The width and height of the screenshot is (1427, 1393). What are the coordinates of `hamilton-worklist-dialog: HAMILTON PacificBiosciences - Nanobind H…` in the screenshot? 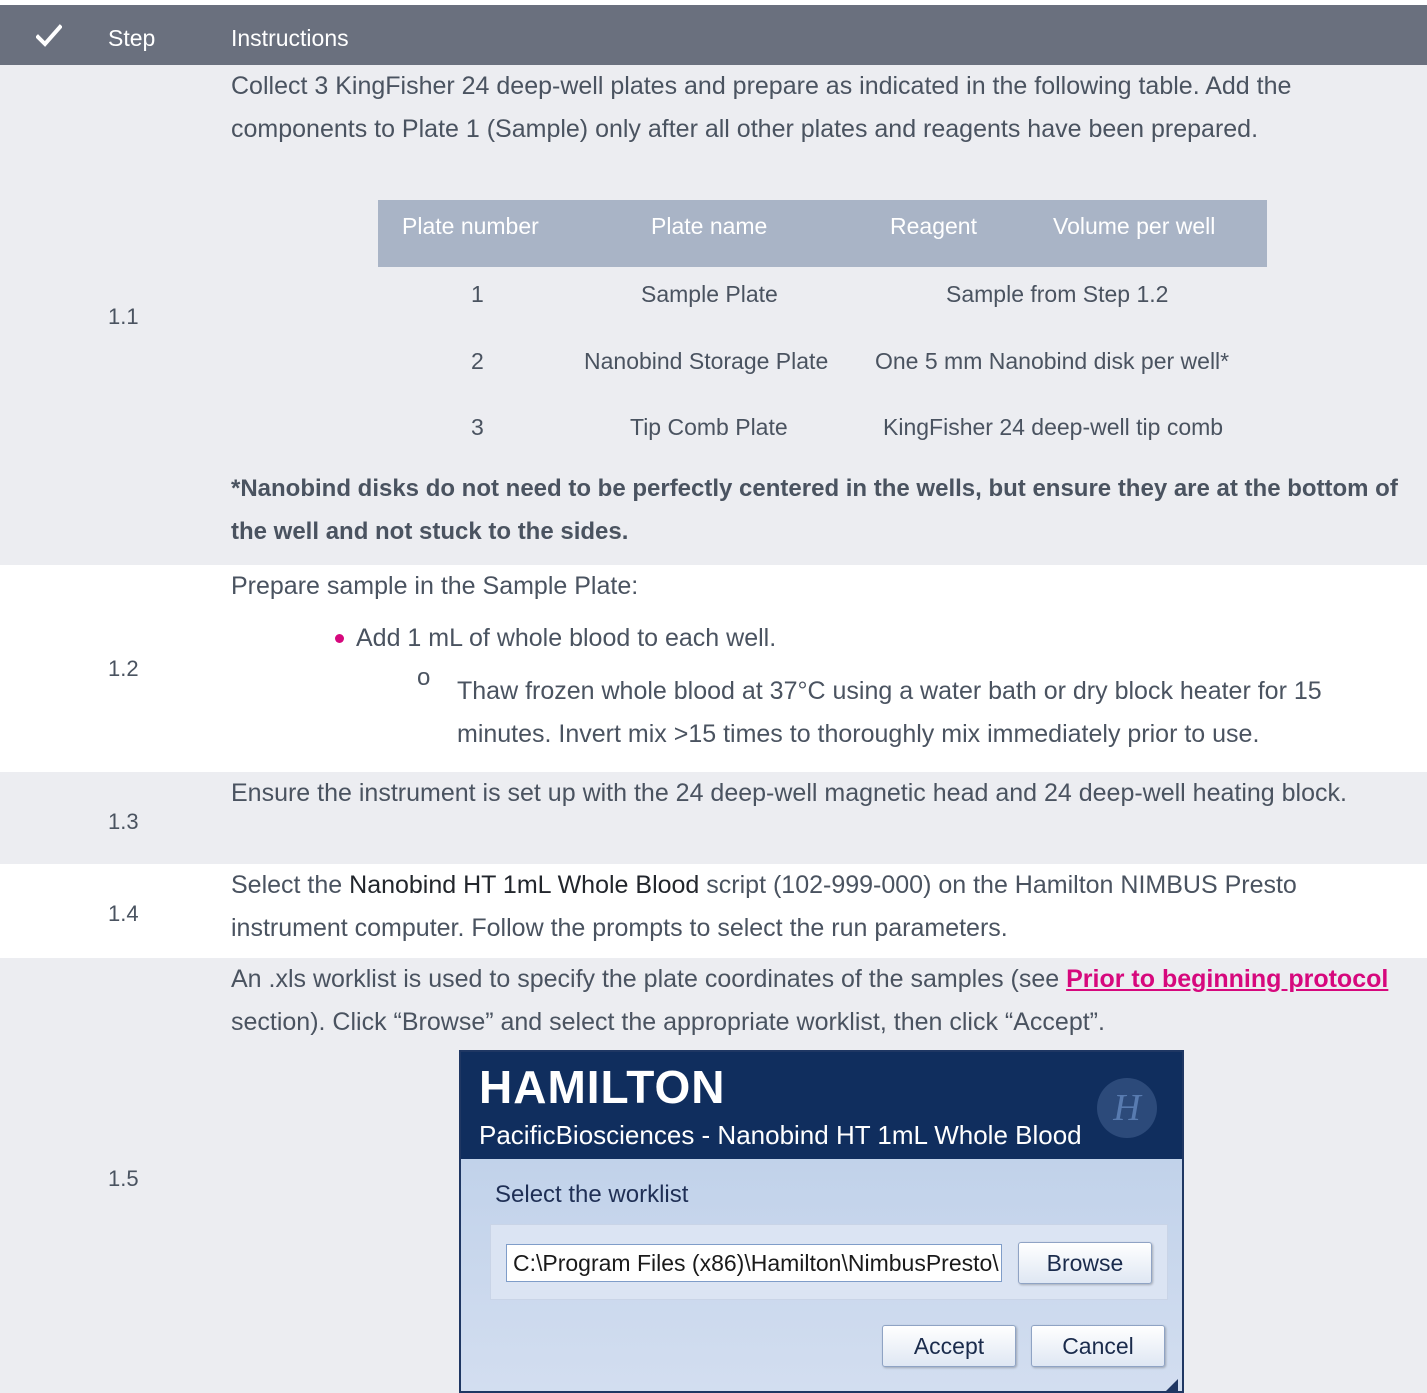 It's located at (821, 1221).